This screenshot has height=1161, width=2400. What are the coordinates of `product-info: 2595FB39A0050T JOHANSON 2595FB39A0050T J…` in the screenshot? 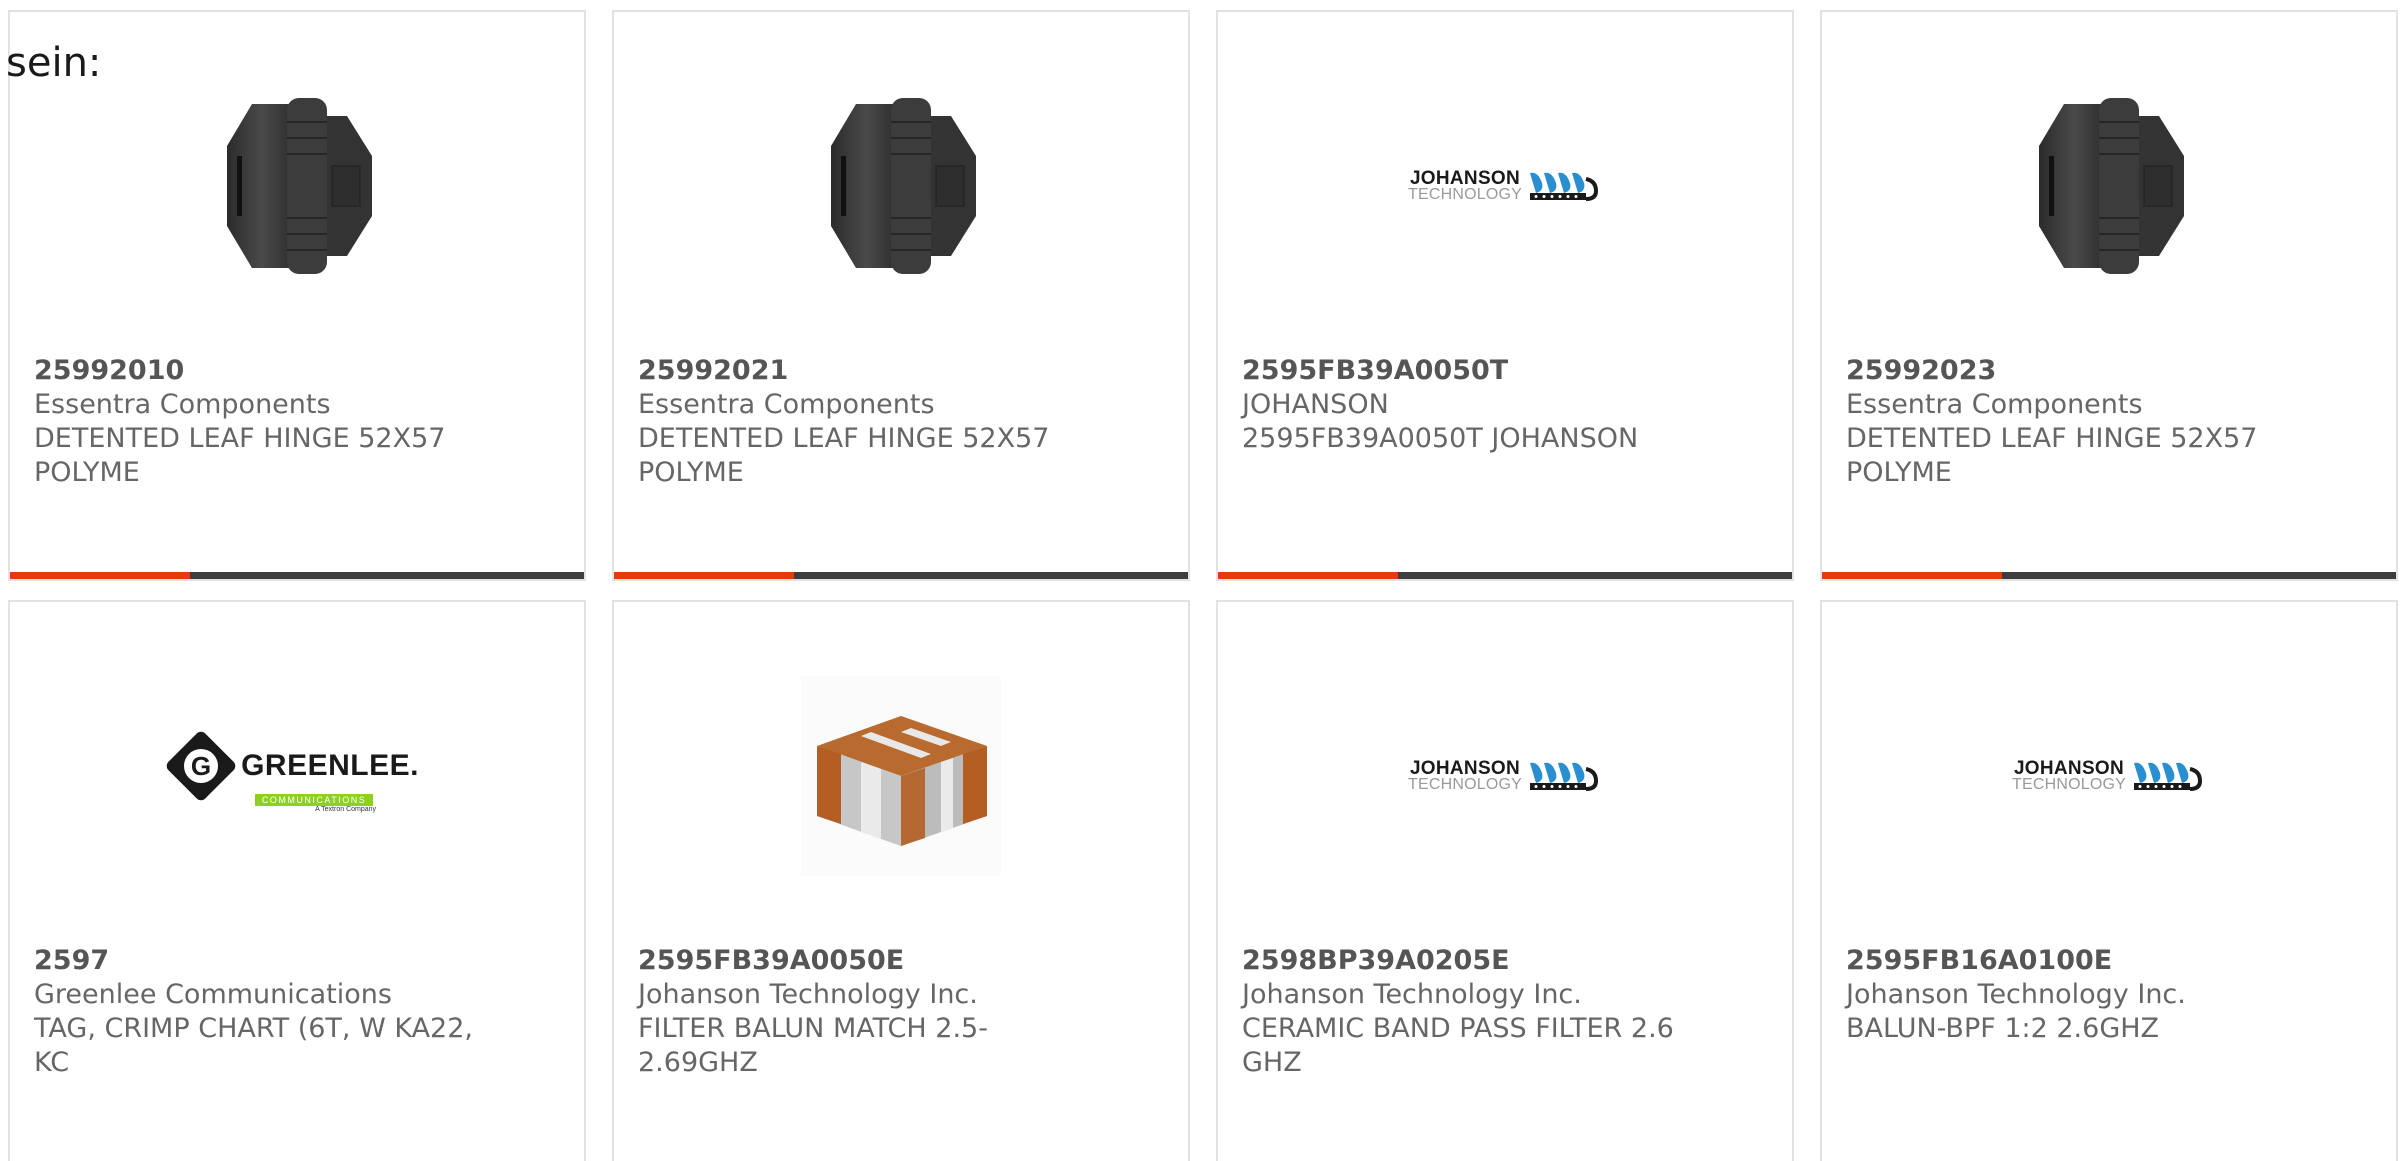 It's located at (1462, 405).